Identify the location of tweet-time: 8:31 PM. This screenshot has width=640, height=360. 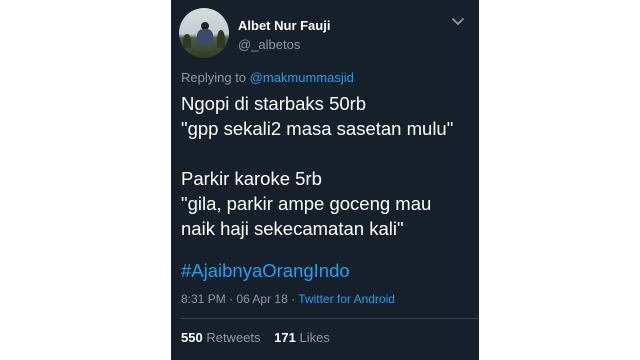
(203, 299).